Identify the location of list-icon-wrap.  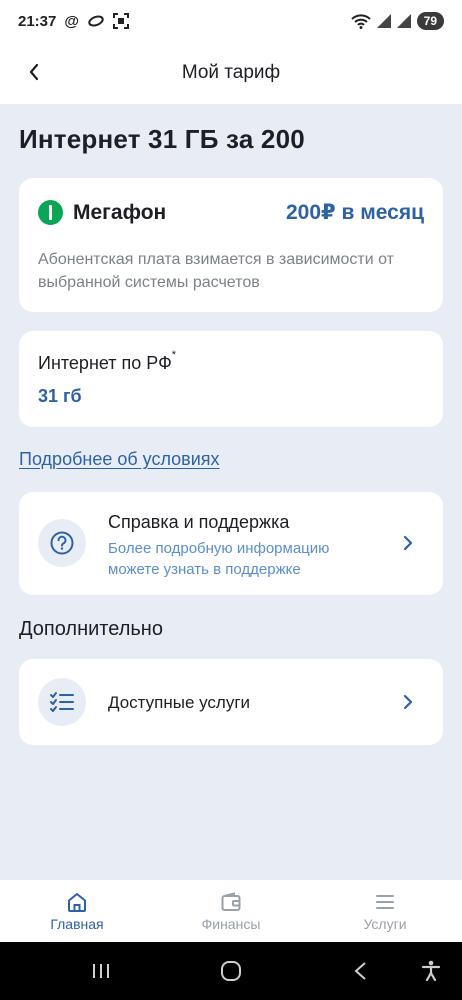
(62, 702).